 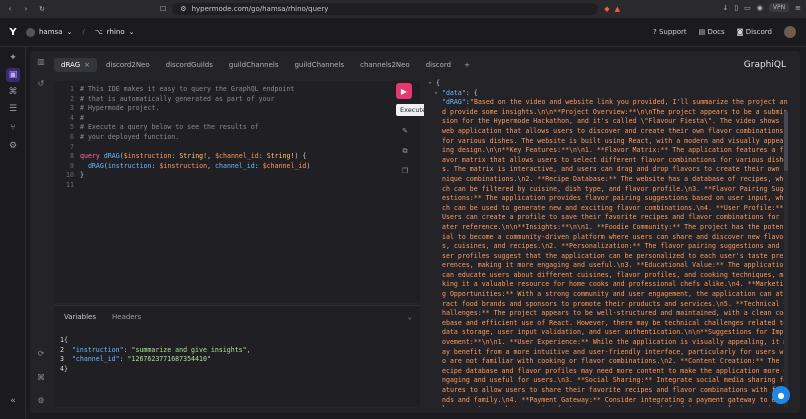 What do you see at coordinates (126, 317) in the screenshot?
I see `tab-headers: Headers` at bounding box center [126, 317].